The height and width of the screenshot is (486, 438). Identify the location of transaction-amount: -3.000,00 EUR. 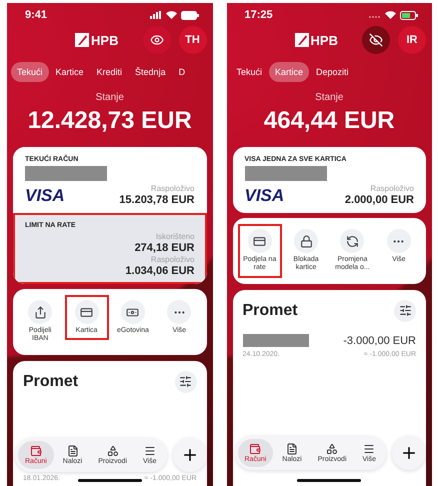
(379, 340).